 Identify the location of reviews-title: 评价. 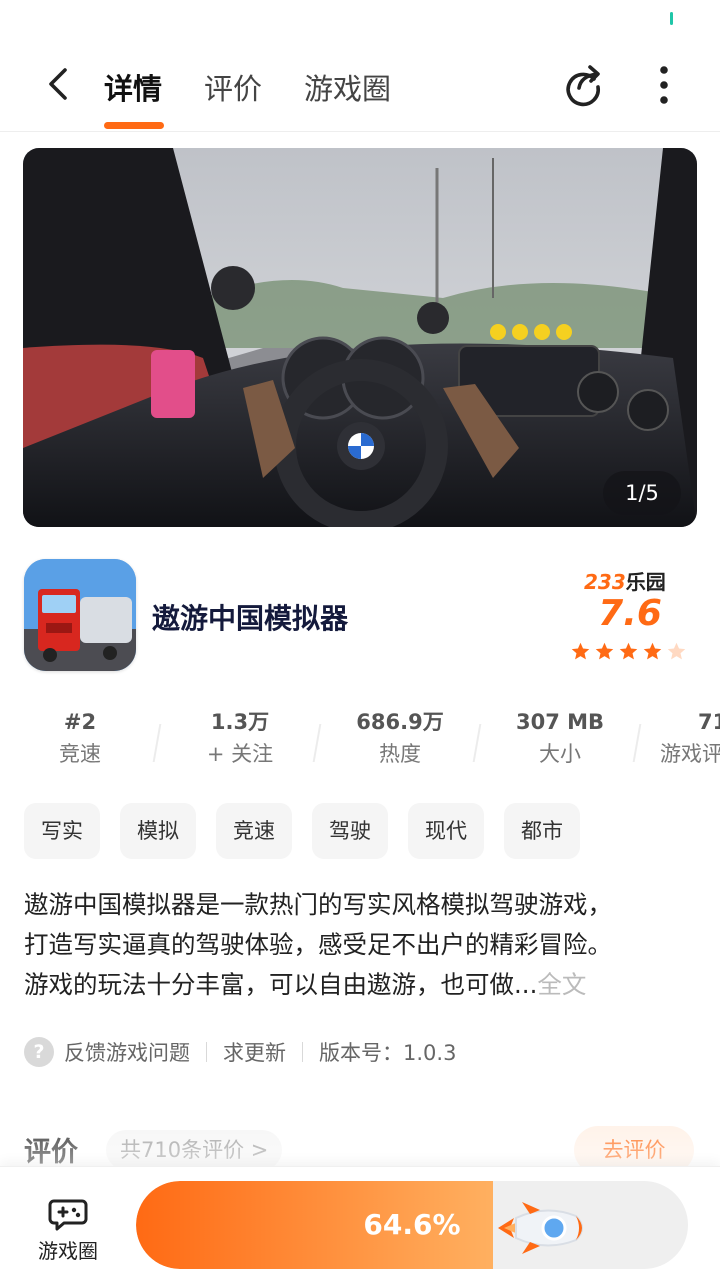
(51, 1151).